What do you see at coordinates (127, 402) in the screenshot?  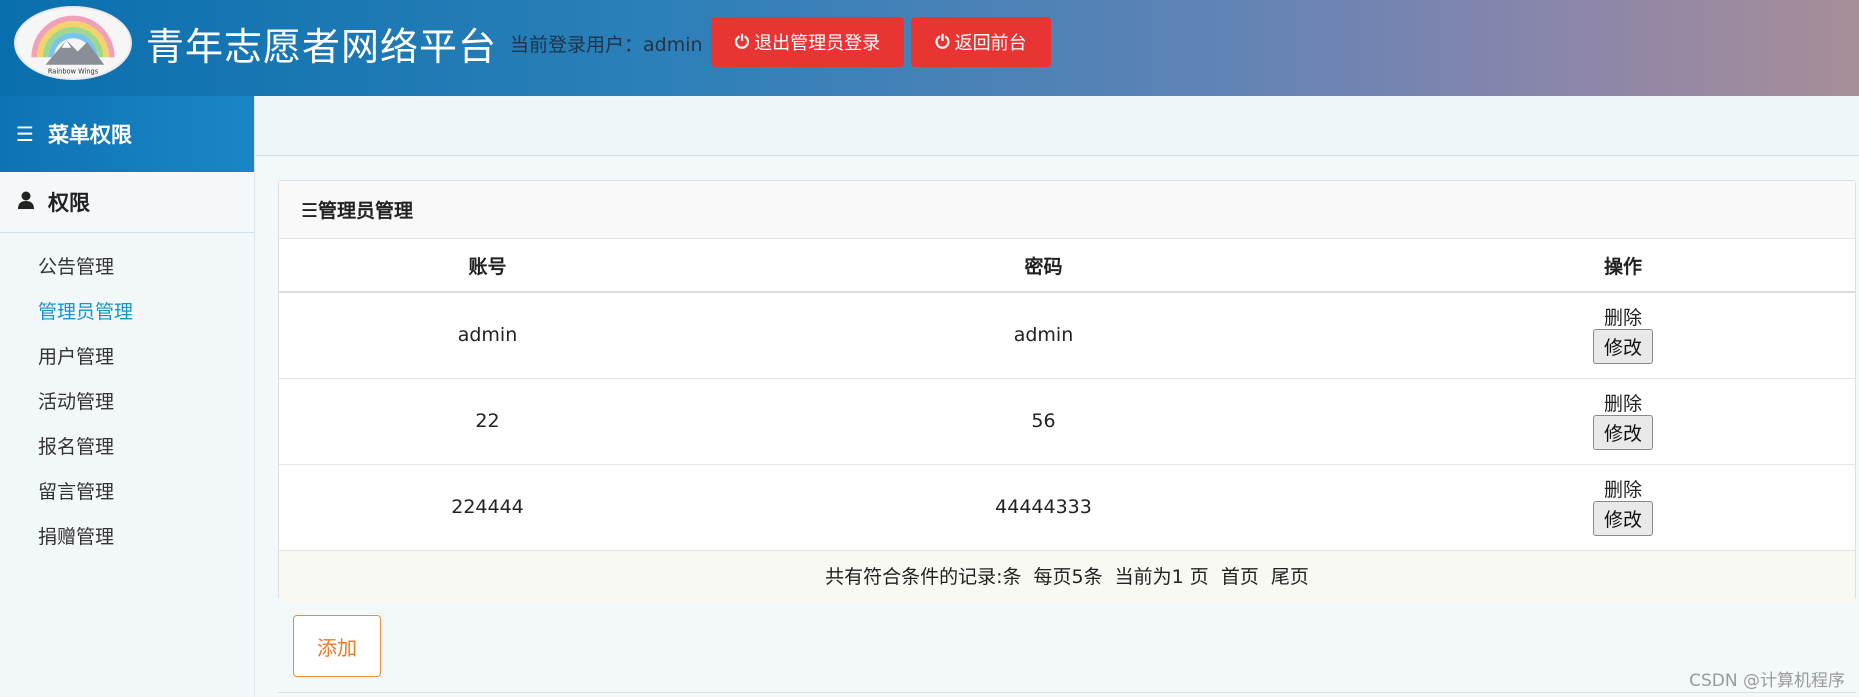 I see `sidebar-item-activities: 活动管理` at bounding box center [127, 402].